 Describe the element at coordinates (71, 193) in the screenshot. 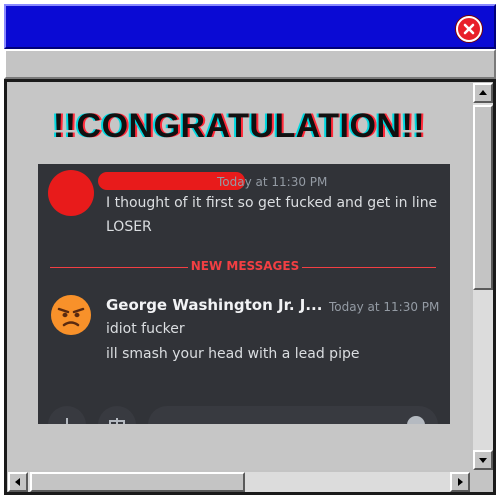

I see `redacted-avatar` at that location.